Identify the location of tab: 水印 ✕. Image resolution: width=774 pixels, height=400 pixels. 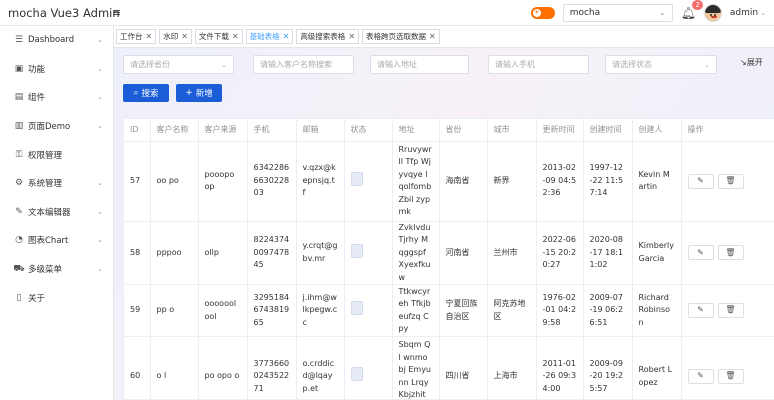
(175, 36).